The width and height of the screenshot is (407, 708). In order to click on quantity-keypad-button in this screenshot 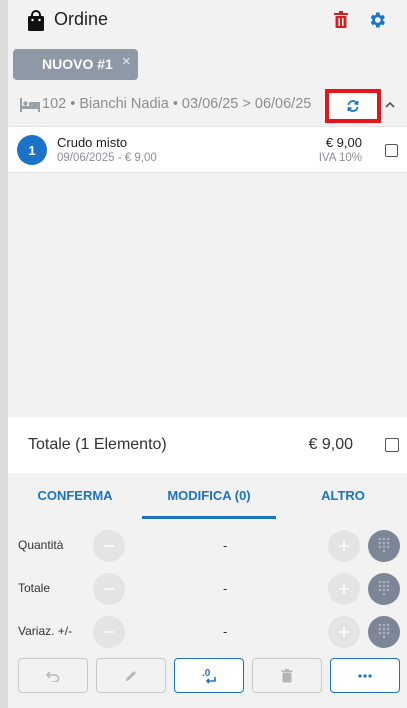, I will do `click(384, 546)`.